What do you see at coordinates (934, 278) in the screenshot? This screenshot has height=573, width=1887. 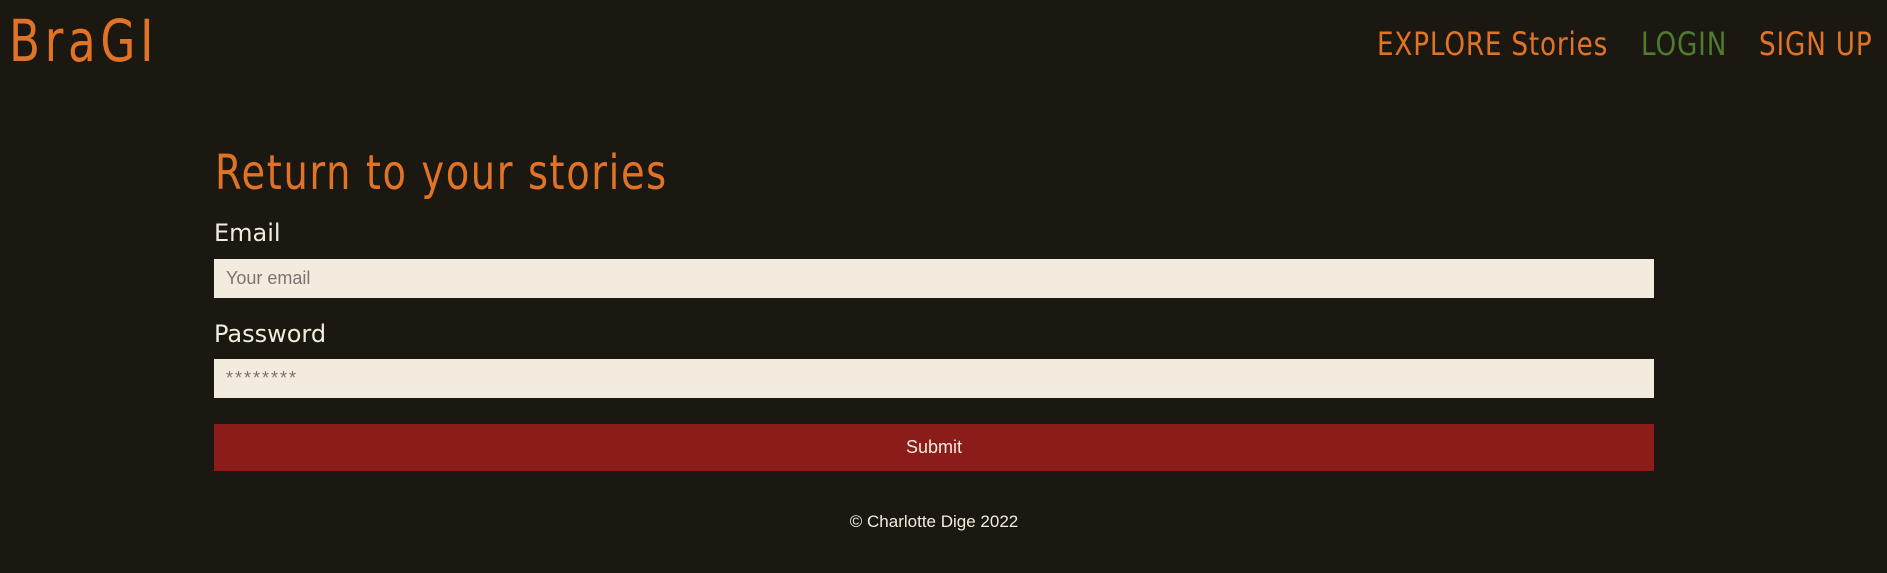 I see `email-input` at bounding box center [934, 278].